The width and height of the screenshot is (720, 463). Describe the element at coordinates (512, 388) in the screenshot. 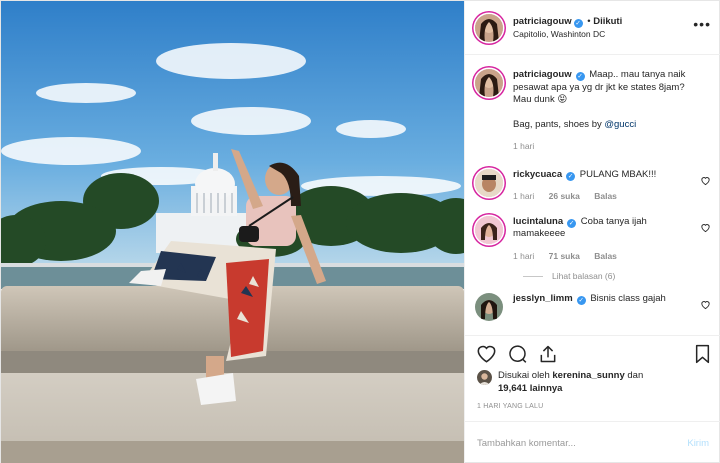

I see `likes-count: 19,641` at that location.